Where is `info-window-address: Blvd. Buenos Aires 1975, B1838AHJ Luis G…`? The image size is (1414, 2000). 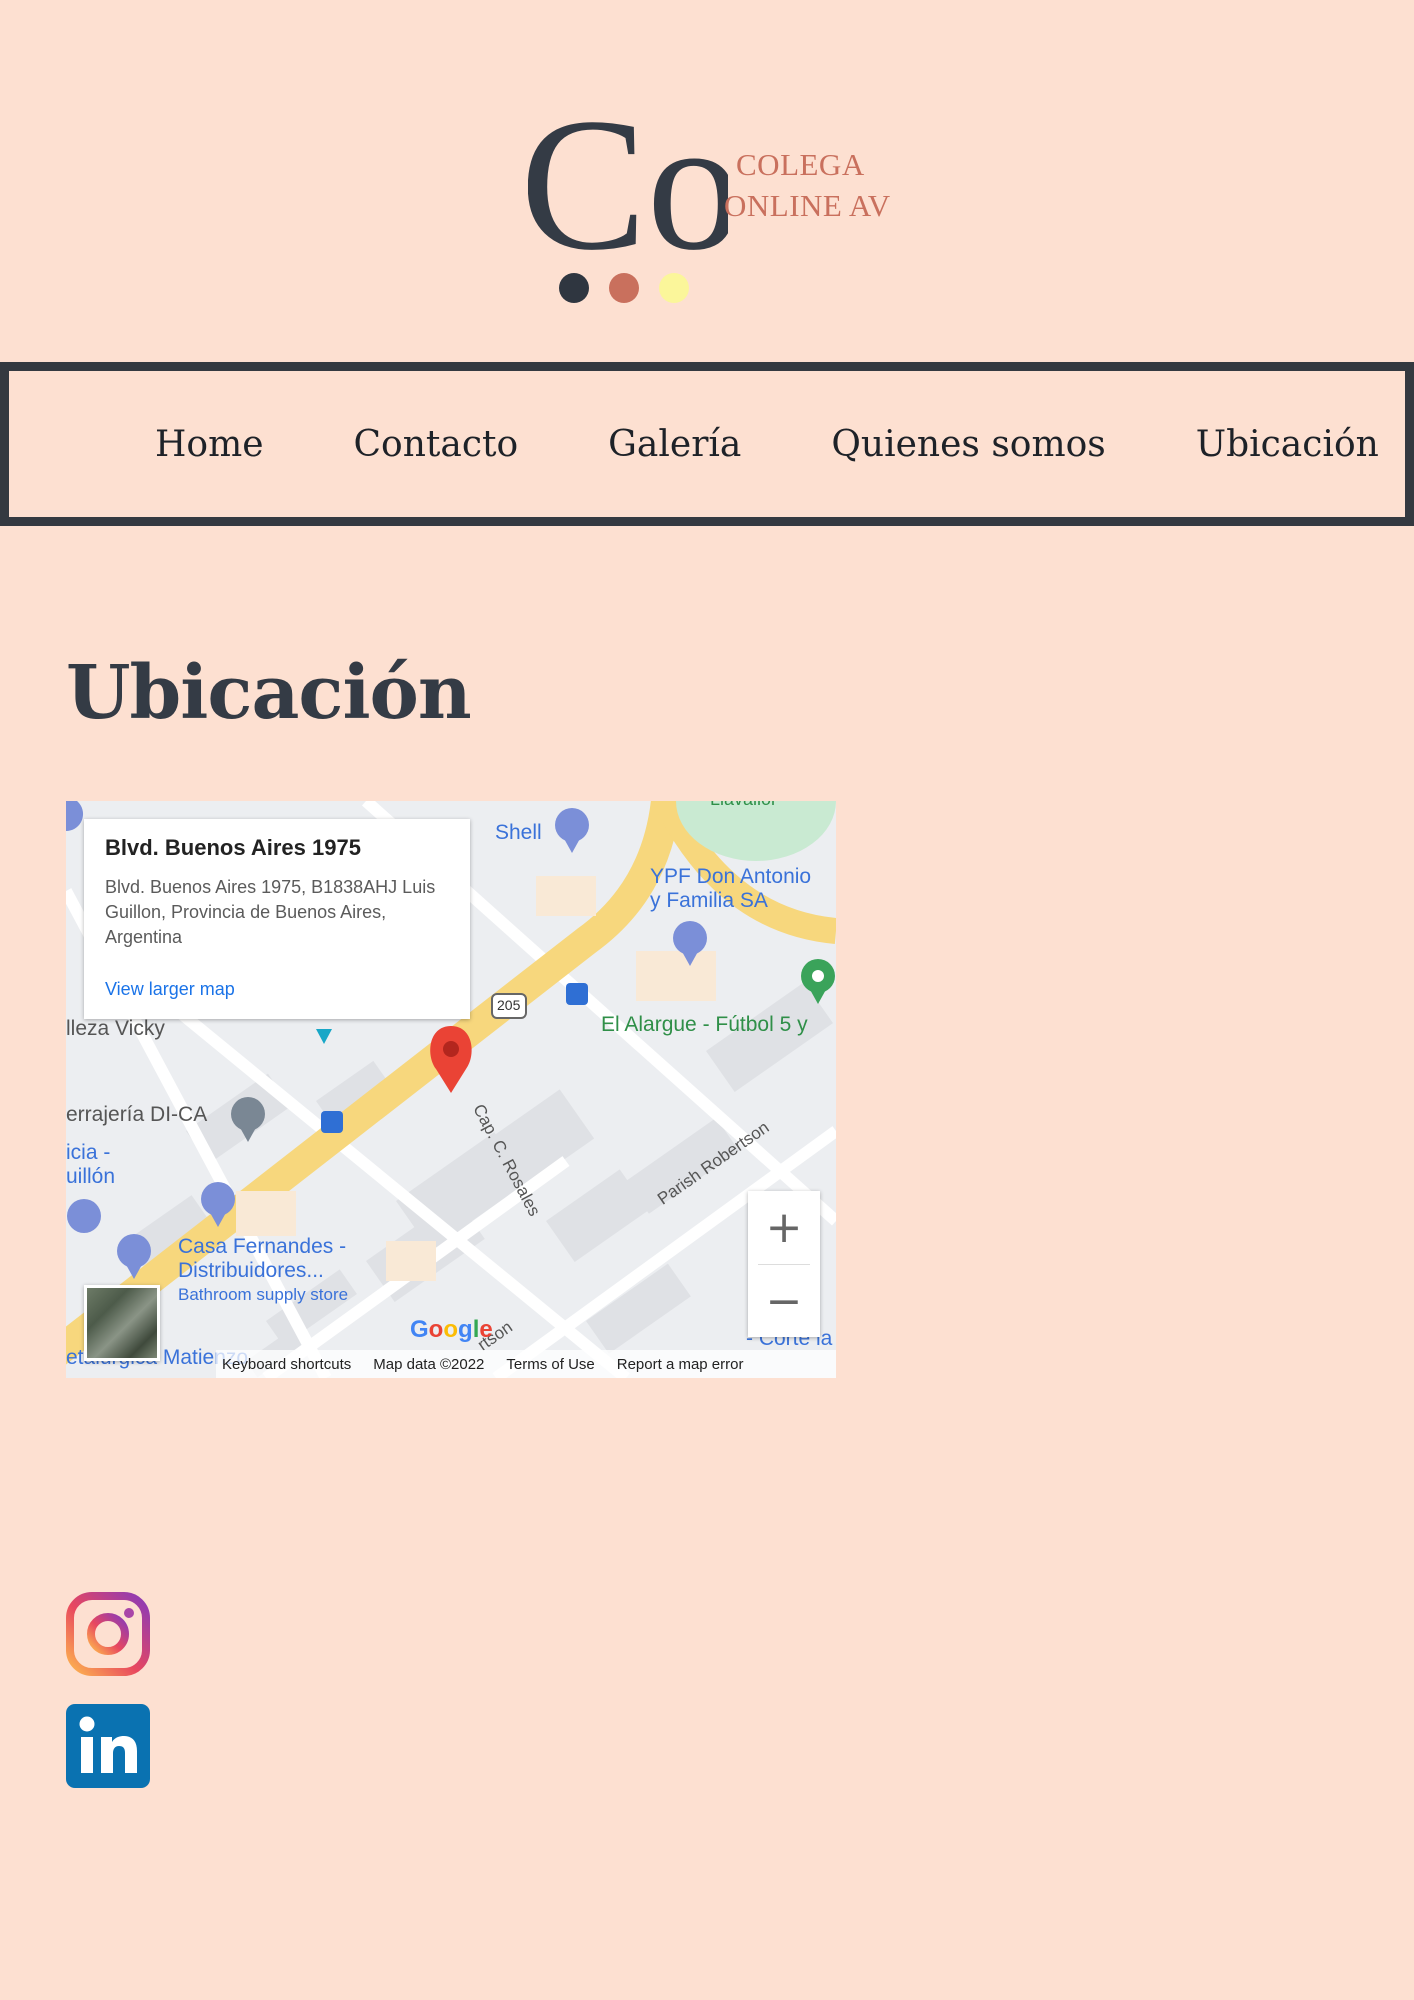 info-window-address: Blvd. Buenos Aires 1975, B1838AHJ Luis G… is located at coordinates (270, 912).